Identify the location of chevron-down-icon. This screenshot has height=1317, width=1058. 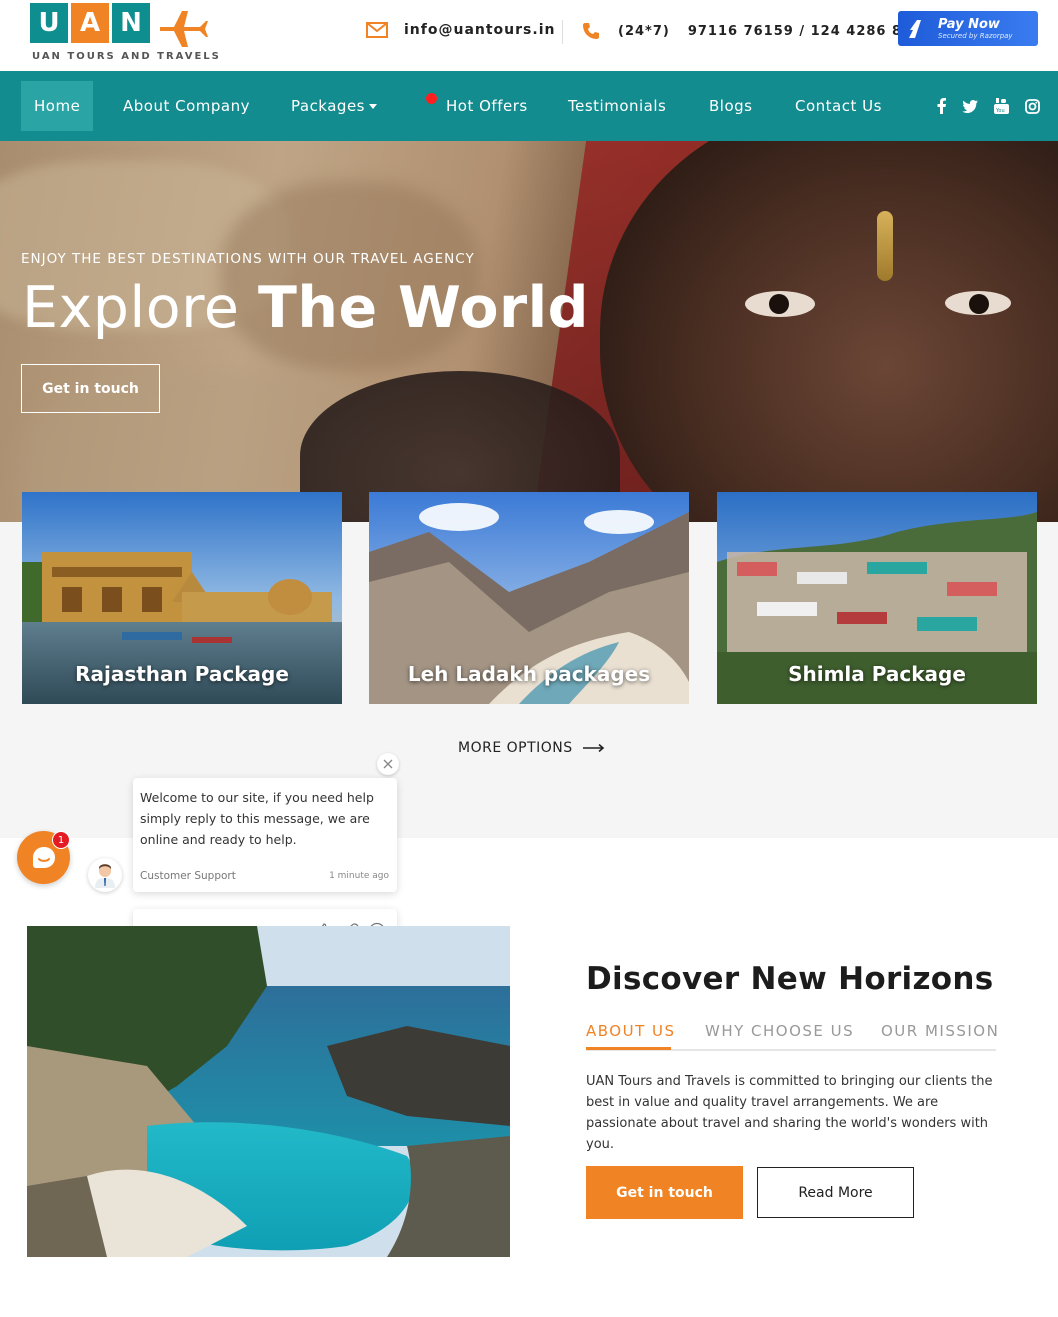
(373, 106).